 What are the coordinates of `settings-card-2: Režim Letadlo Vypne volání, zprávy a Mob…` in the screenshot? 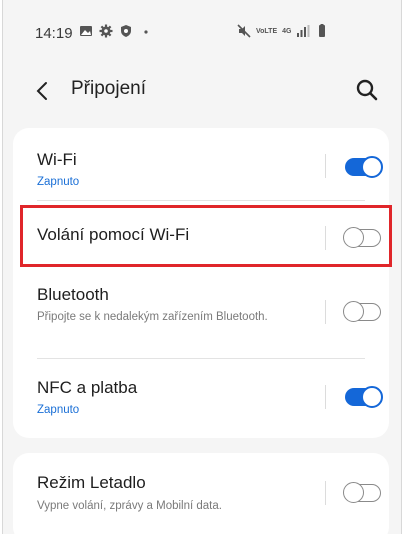 It's located at (201, 493).